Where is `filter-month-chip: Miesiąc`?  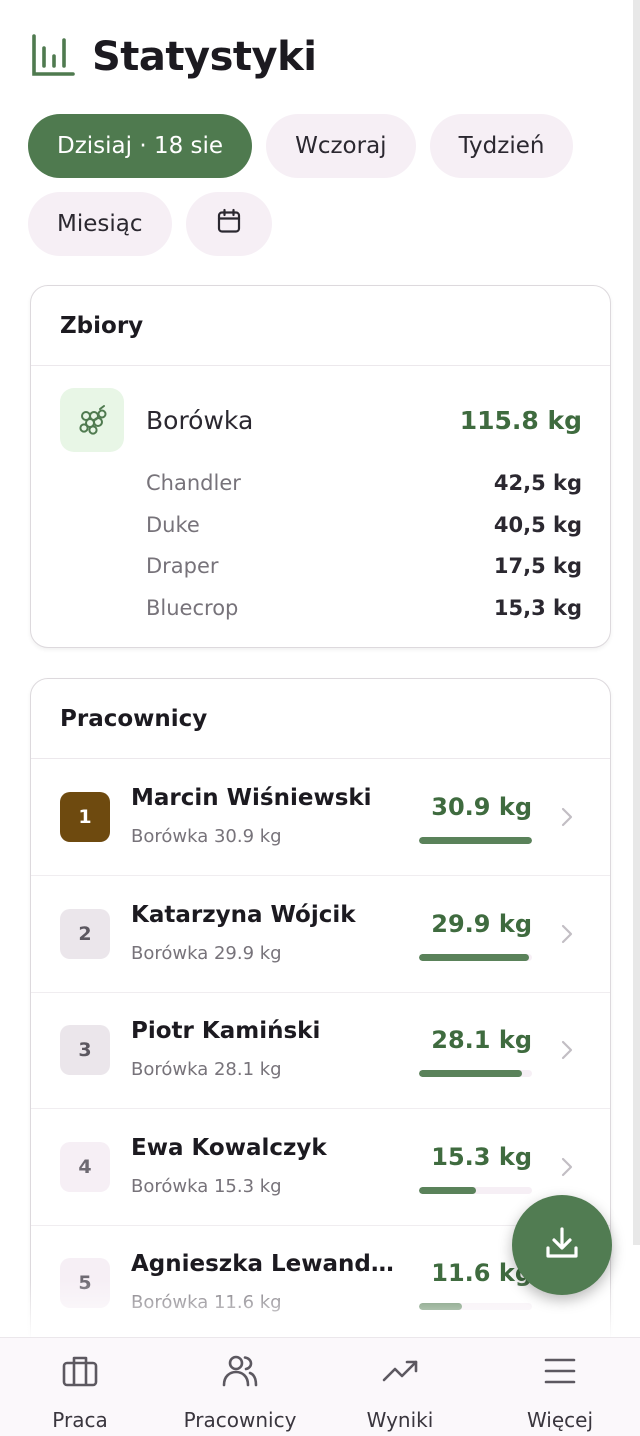 filter-month-chip: Miesiąc is located at coordinates (100, 224).